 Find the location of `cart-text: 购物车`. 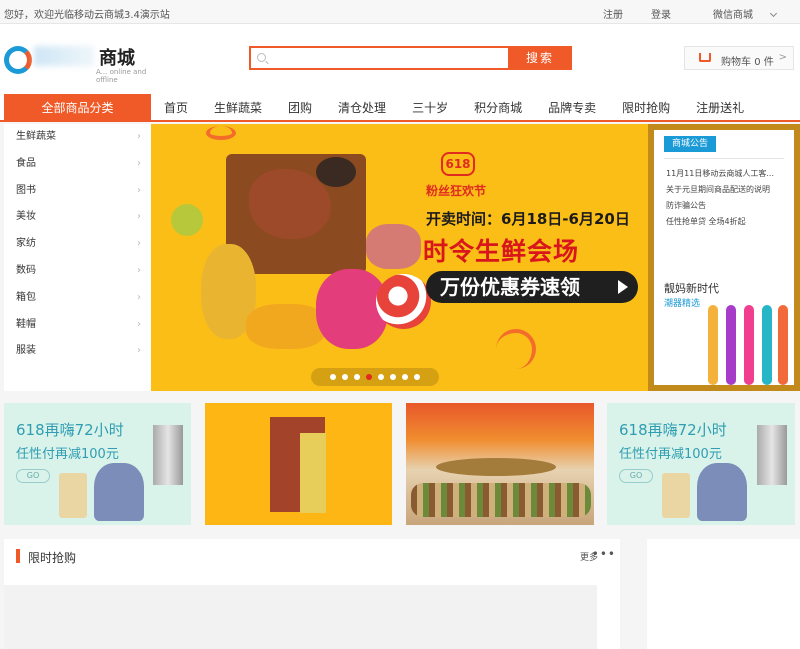

cart-text: 购物车 is located at coordinates (736, 62).